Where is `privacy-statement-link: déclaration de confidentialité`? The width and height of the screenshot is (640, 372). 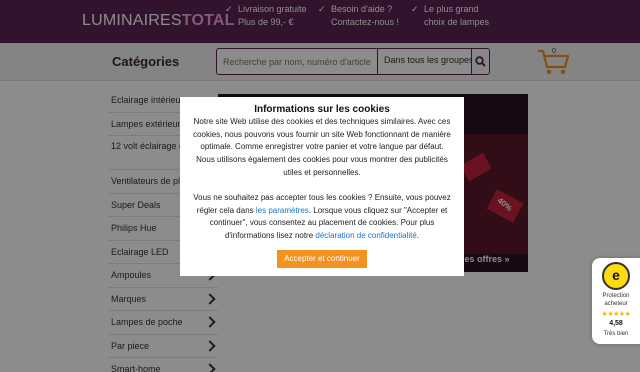 privacy-statement-link: déclaration de confidentialité is located at coordinates (365, 235).